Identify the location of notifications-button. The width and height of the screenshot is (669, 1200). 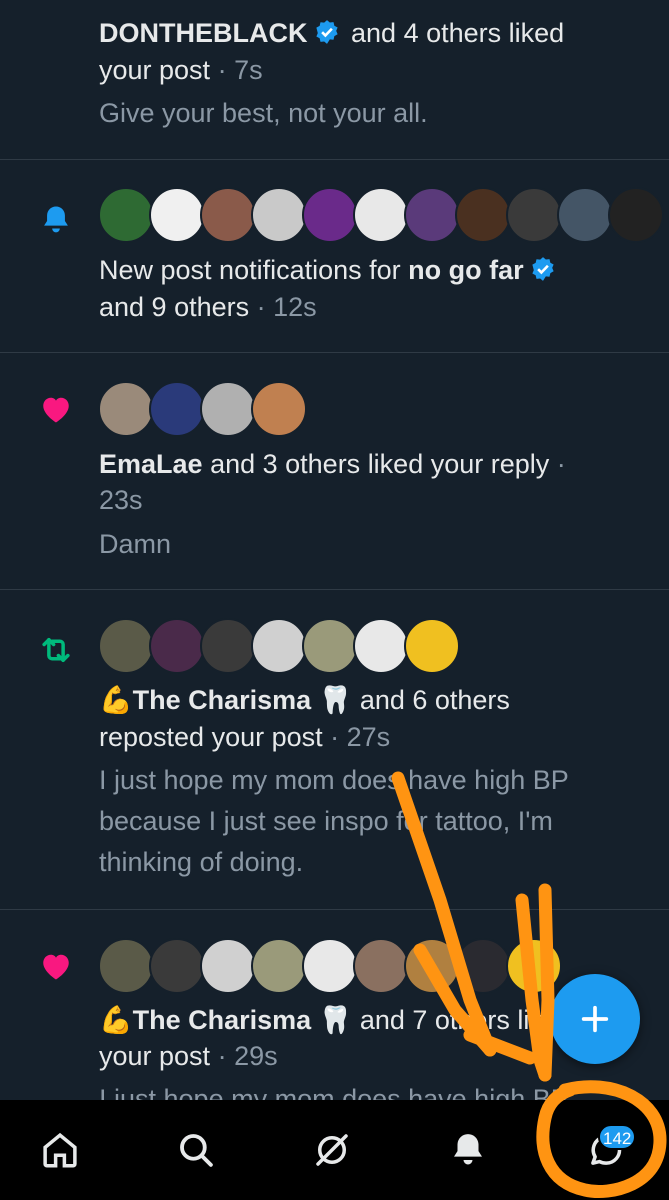
(468, 1150).